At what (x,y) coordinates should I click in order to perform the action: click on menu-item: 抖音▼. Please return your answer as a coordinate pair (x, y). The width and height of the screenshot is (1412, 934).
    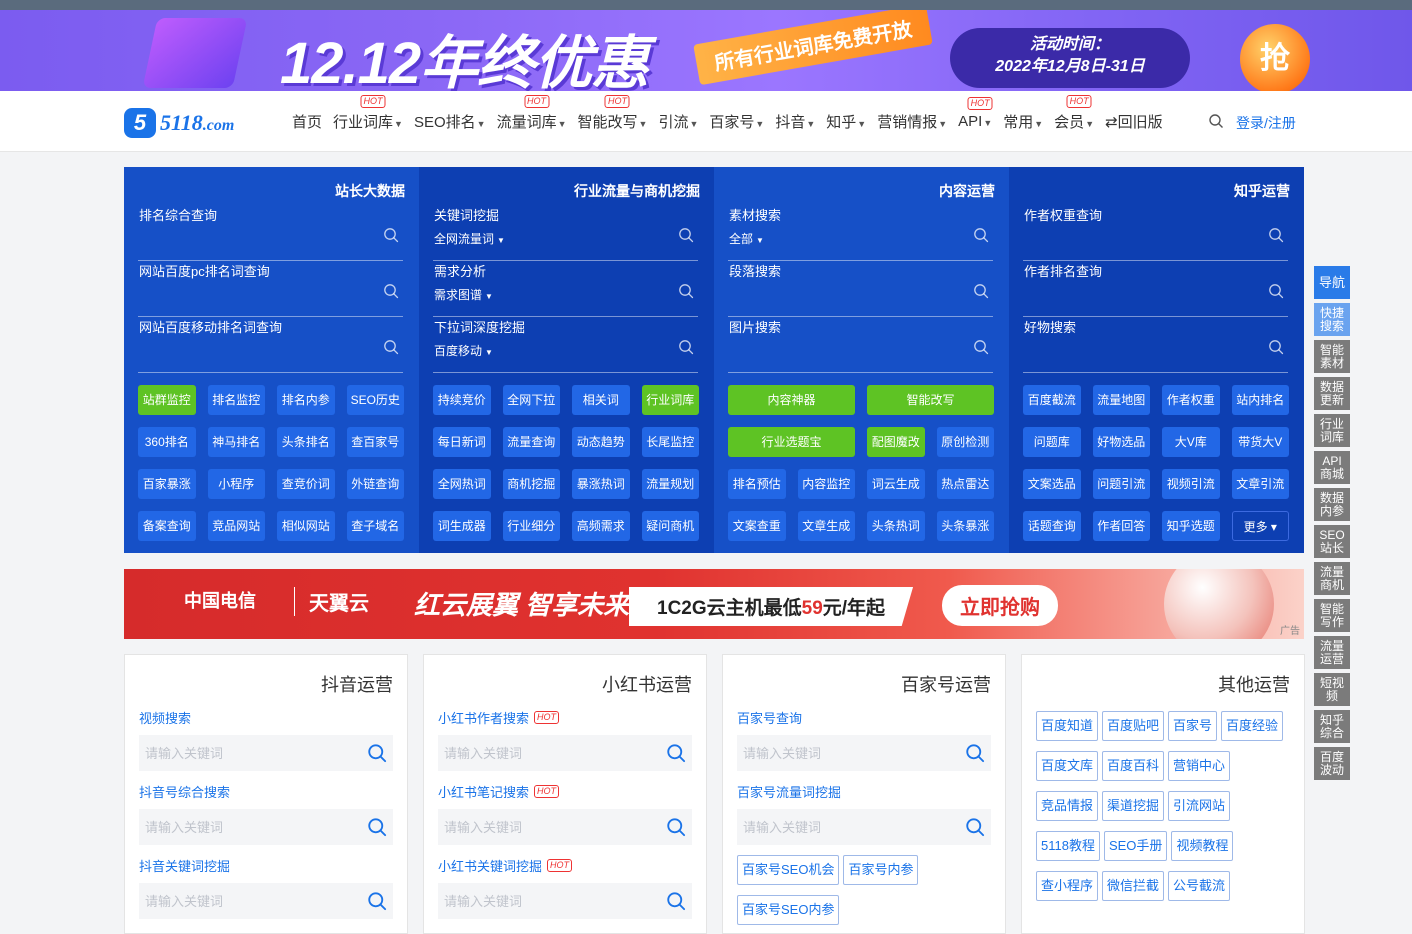
    Looking at the image, I should click on (795, 121).